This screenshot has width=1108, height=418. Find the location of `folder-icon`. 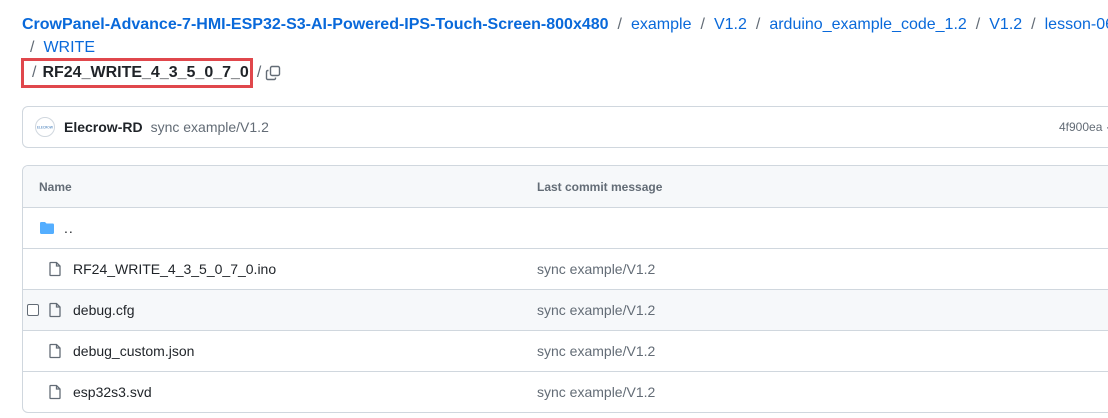

folder-icon is located at coordinates (47, 228).